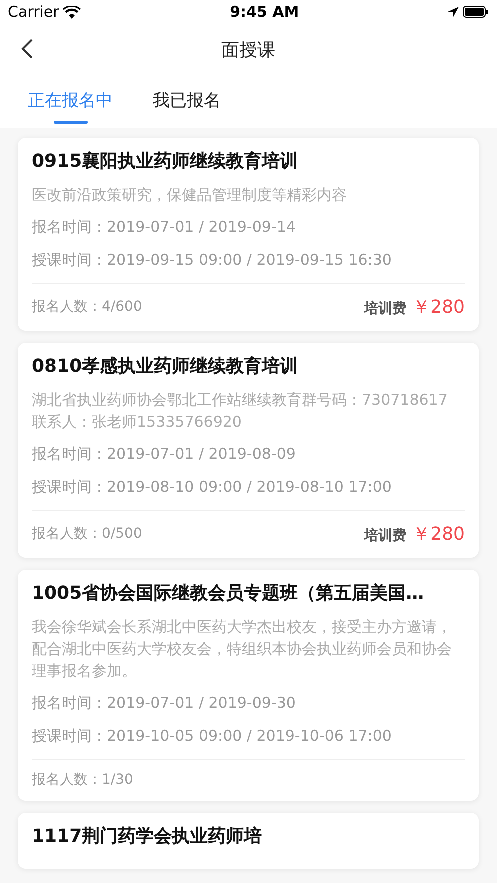  I want to click on battery-icon, so click(475, 12).